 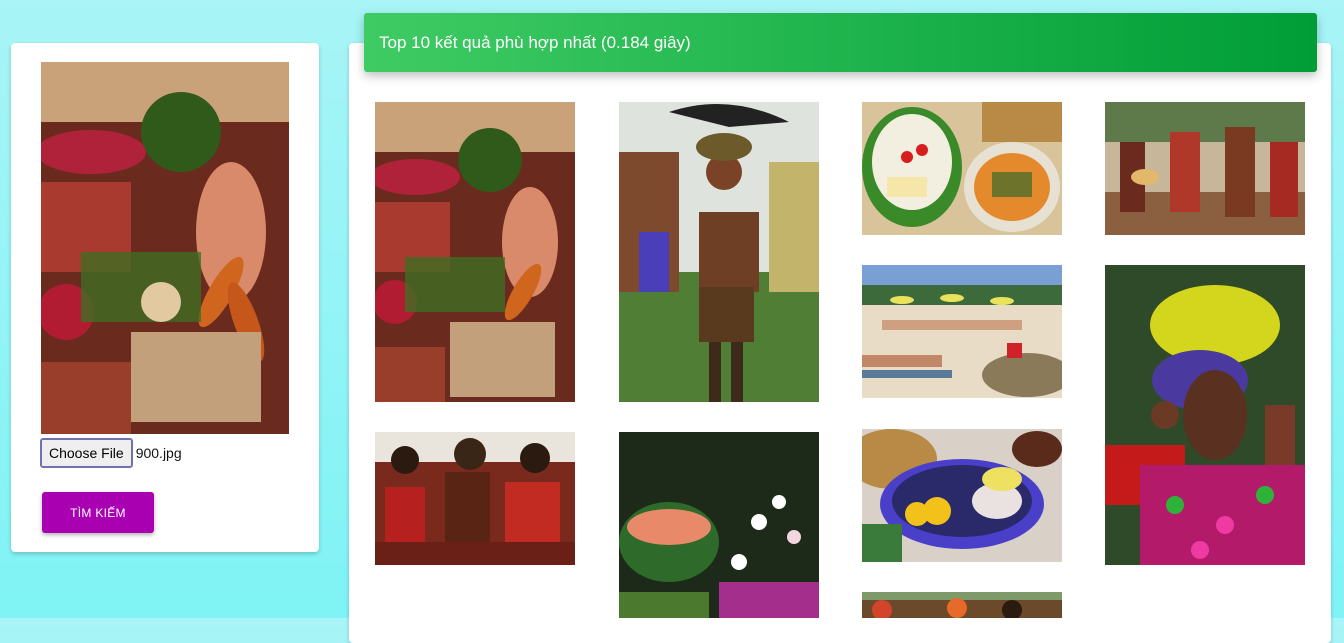 I want to click on selected-file-name: 900.jpg, so click(x=158, y=453).